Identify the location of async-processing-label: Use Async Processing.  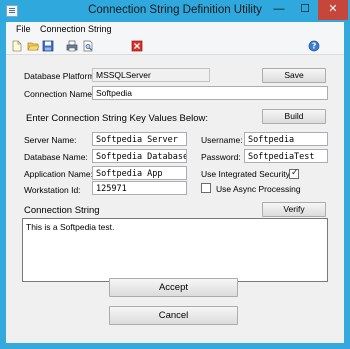
(258, 189).